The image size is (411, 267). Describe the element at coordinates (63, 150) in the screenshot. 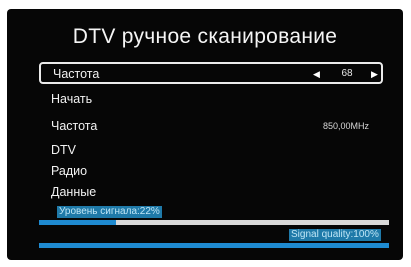

I see `menu-item-label: DTV` at that location.